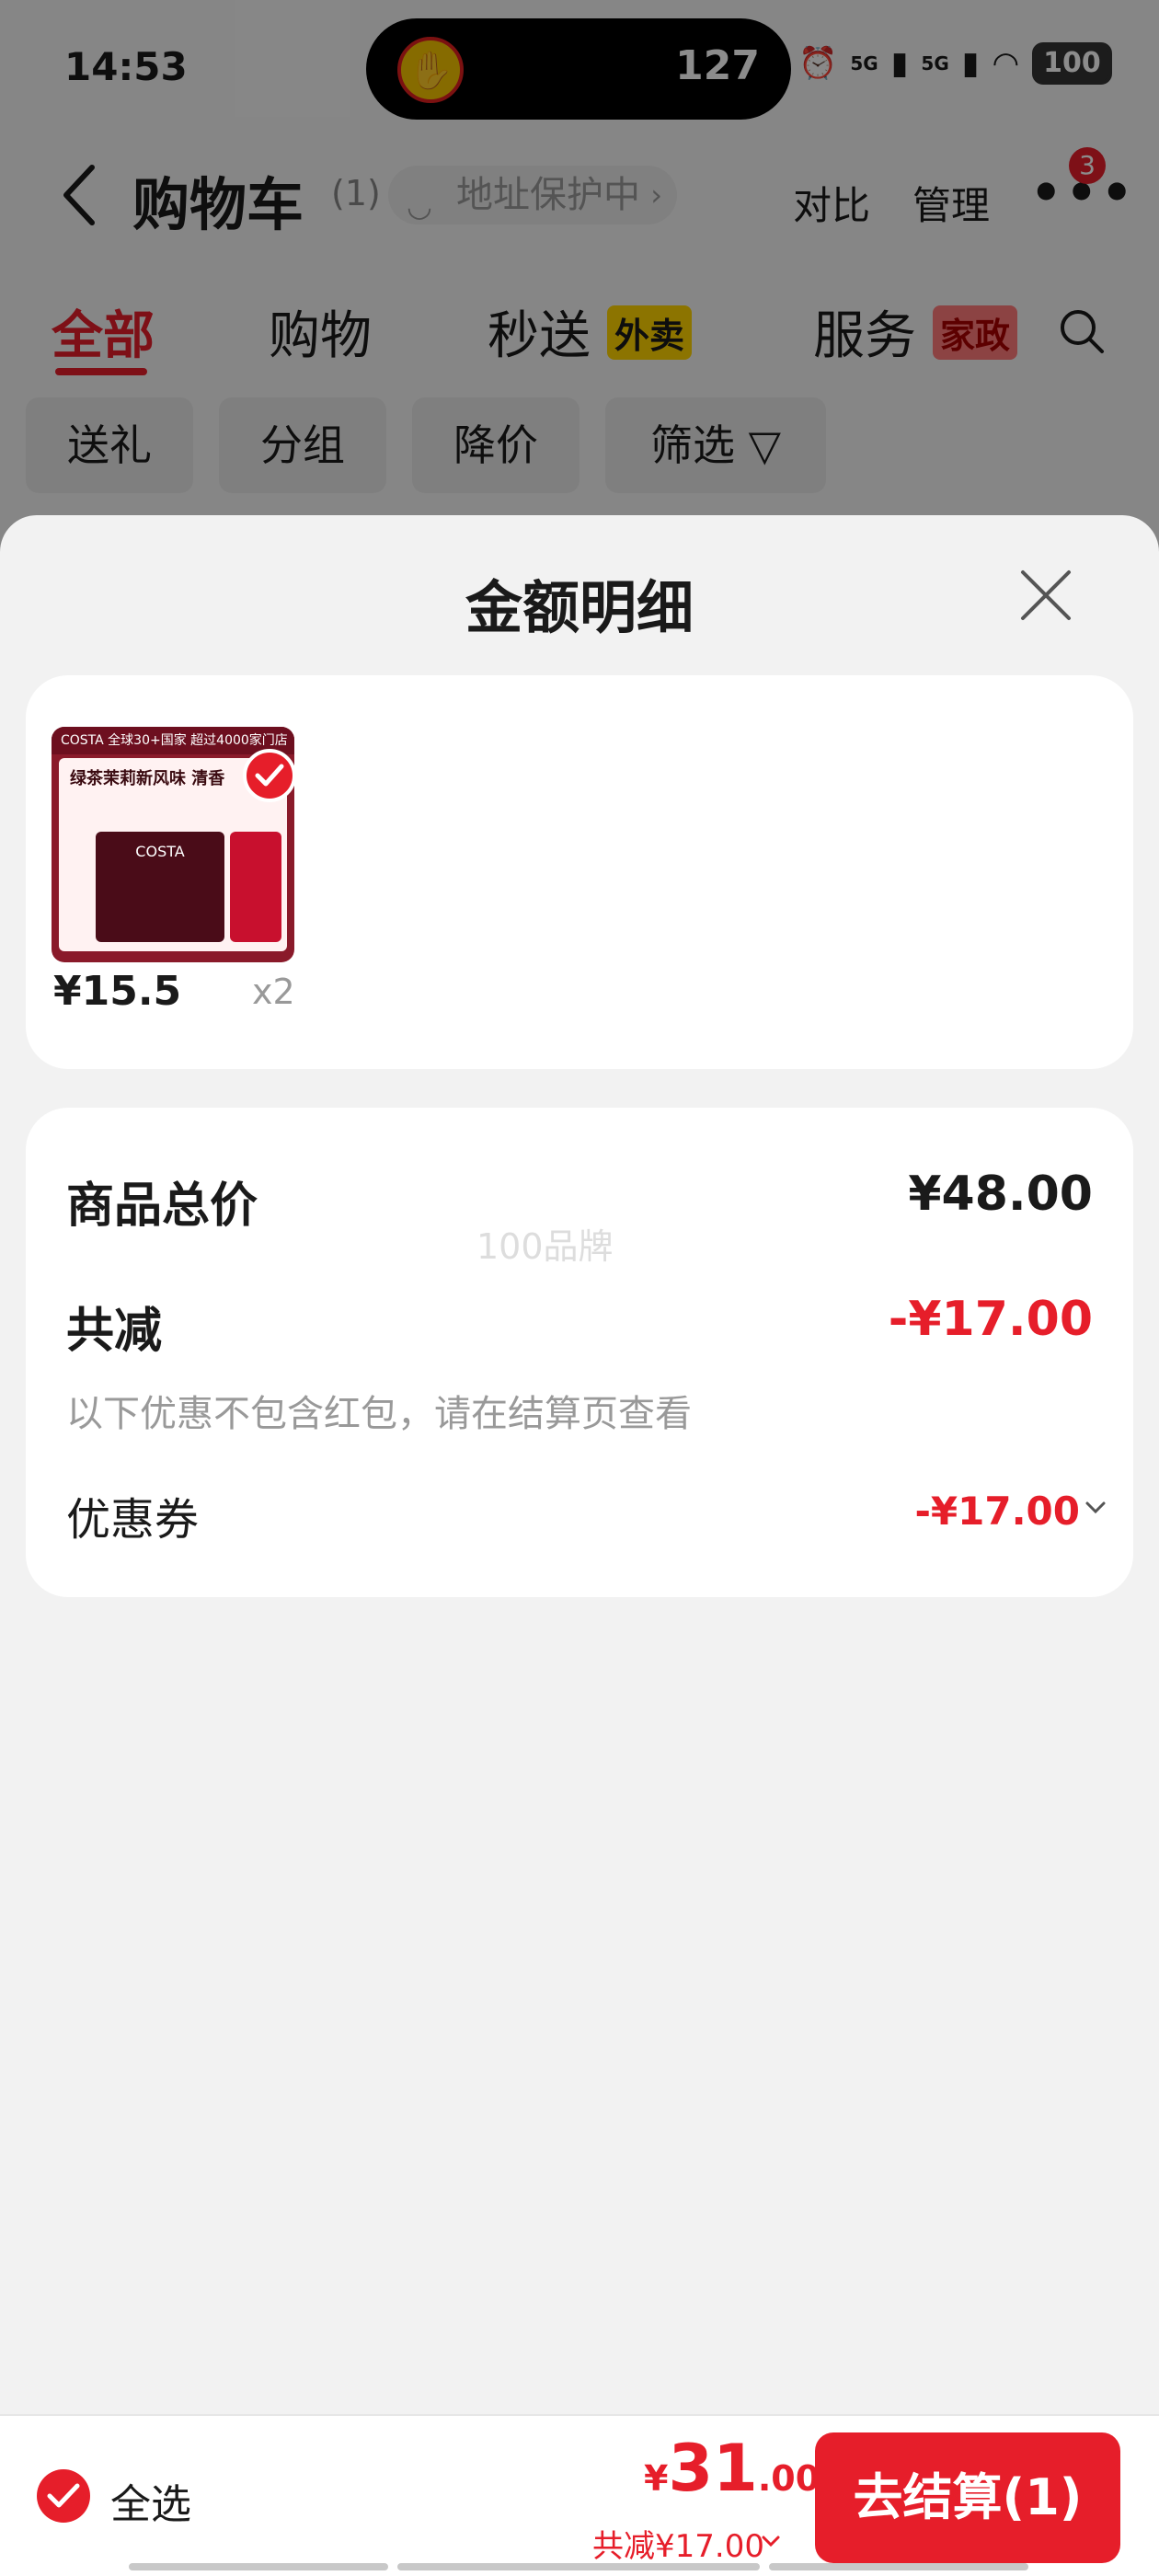 The width and height of the screenshot is (1159, 2576). I want to click on total-decimal: .00, so click(788, 2478).